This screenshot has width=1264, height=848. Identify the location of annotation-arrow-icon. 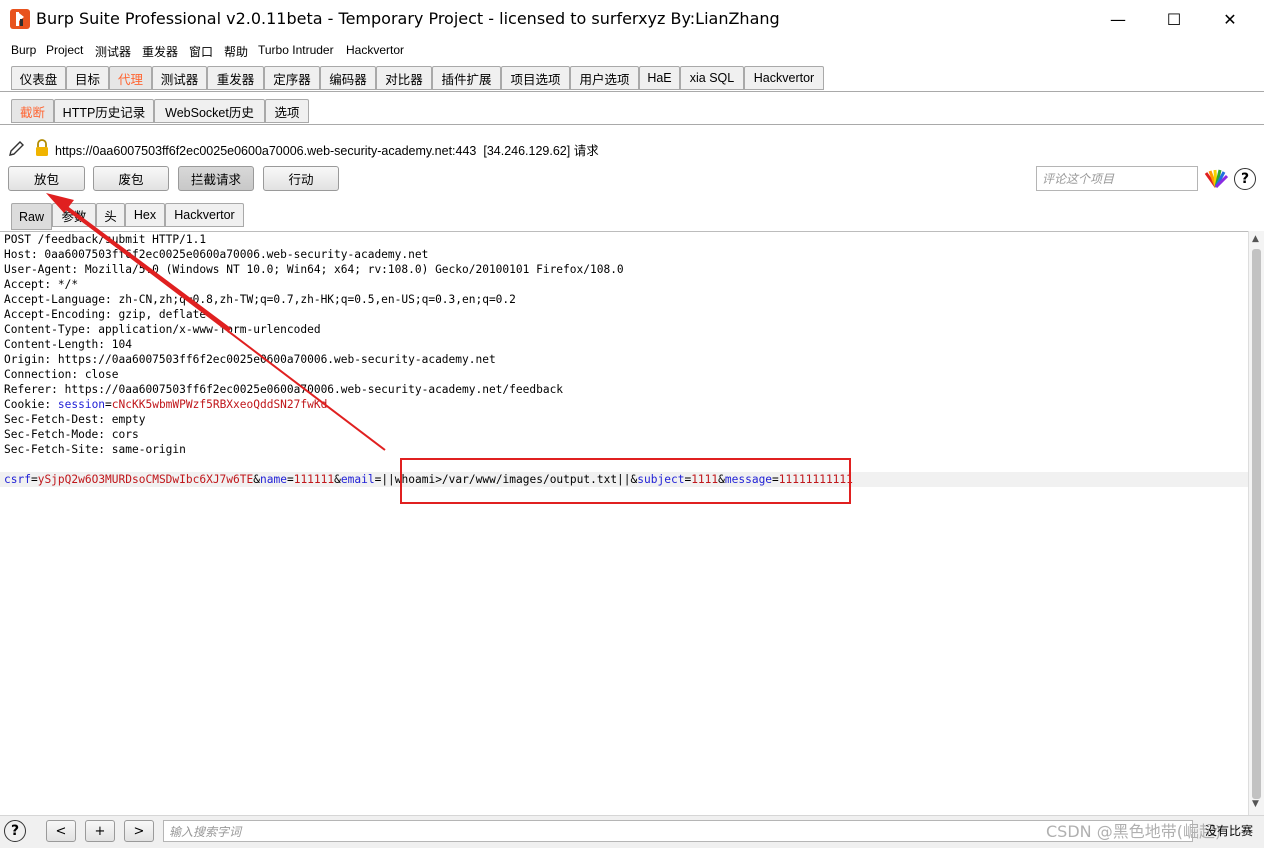
(216, 322).